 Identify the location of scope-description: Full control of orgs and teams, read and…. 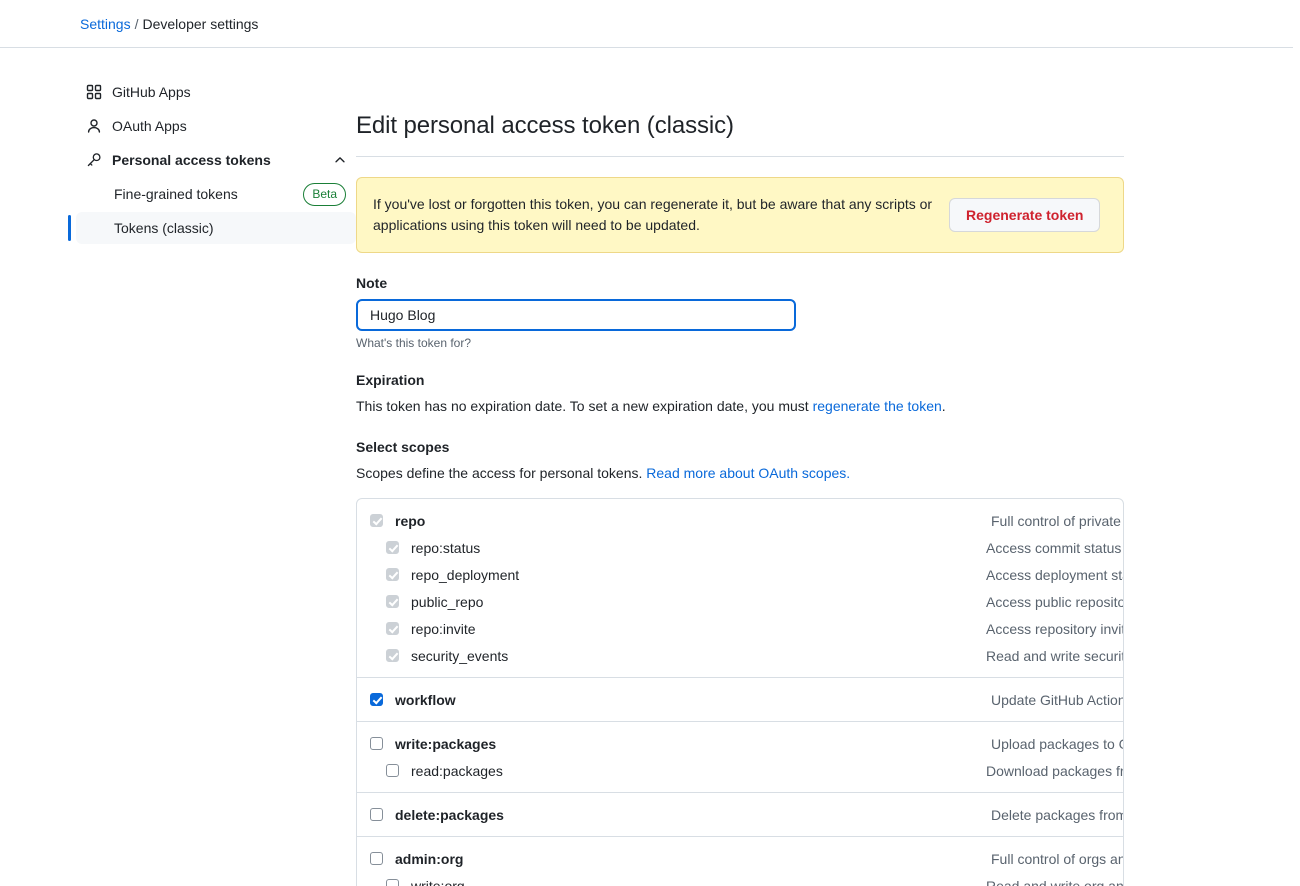
(1057, 858).